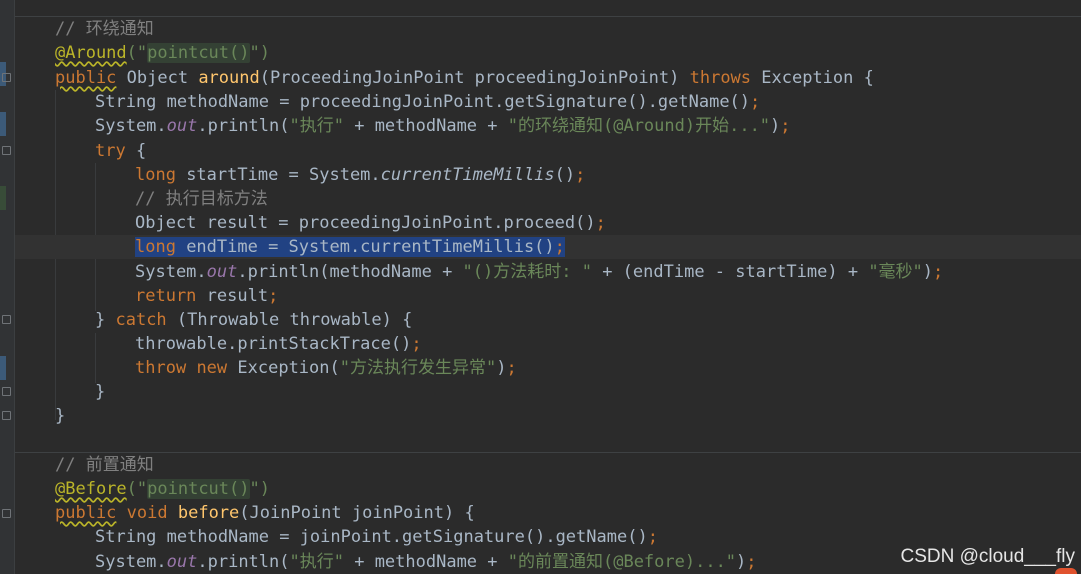 The width and height of the screenshot is (1081, 574). I want to click on code-line: @Around("pointcut()"), so click(548, 53).